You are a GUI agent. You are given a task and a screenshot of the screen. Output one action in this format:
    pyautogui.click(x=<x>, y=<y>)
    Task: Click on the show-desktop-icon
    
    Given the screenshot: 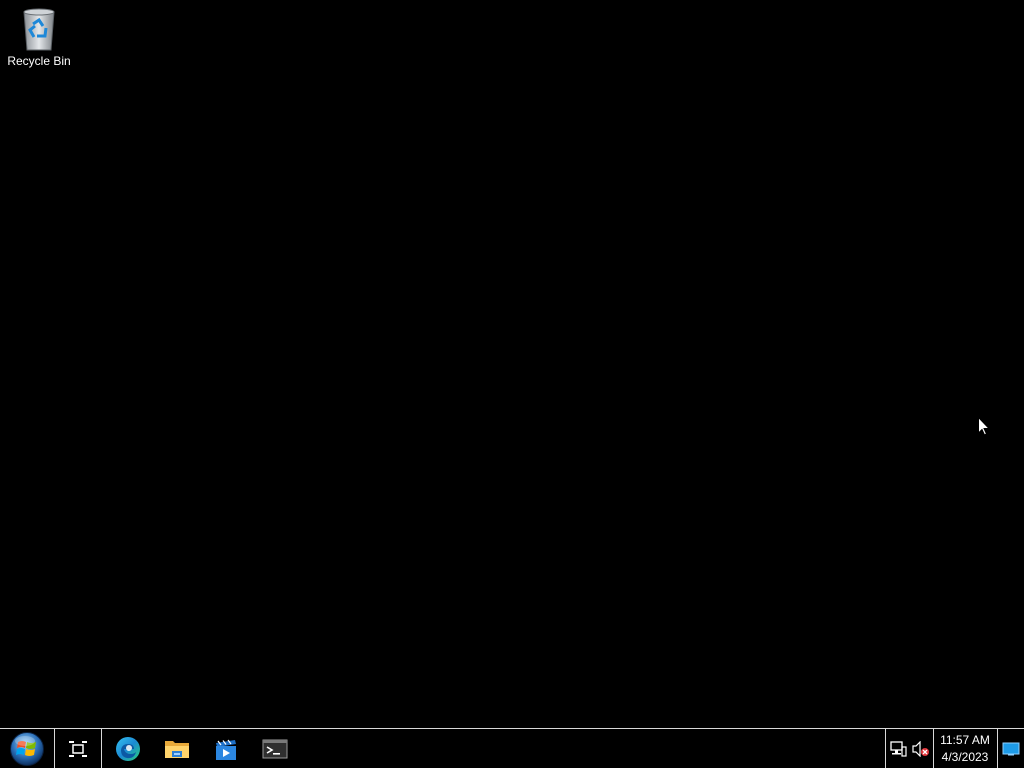 What is the action you would take?
    pyautogui.click(x=1011, y=748)
    